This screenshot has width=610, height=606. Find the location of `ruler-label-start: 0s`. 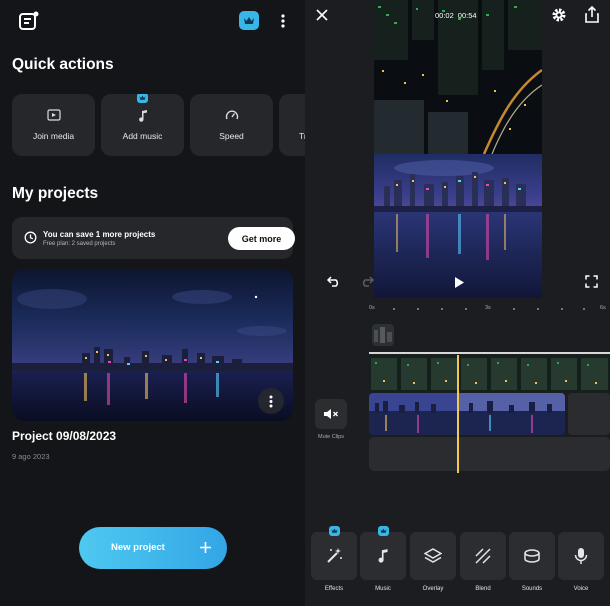

ruler-label-start: 0s is located at coordinates (372, 308).